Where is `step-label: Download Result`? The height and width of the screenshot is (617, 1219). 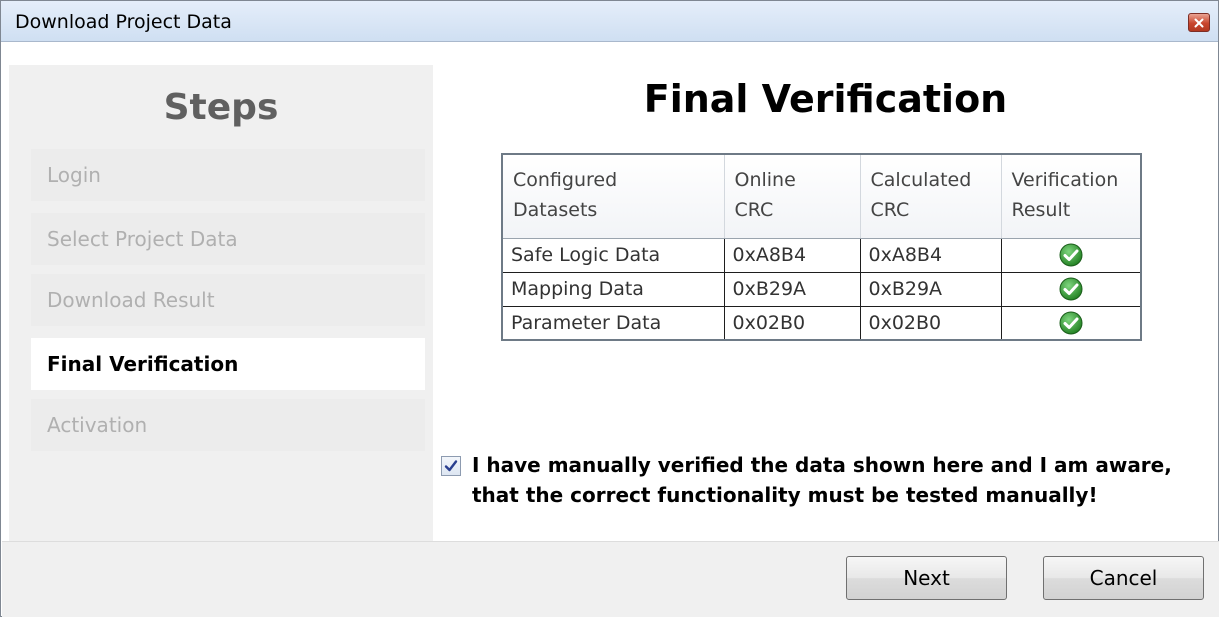 step-label: Download Result is located at coordinates (131, 300).